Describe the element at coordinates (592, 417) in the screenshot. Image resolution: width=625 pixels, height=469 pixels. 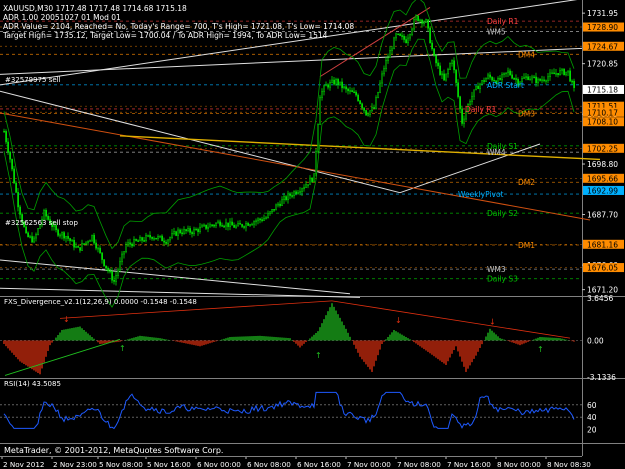
I see `rsi-tick-label: 40` at that location.